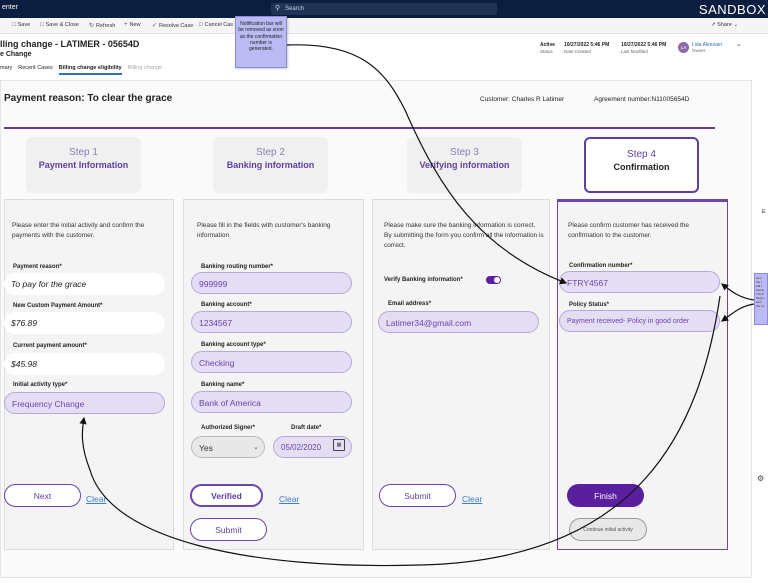  What do you see at coordinates (6, 70) in the screenshot?
I see `tab-summary: mary` at bounding box center [6, 70].